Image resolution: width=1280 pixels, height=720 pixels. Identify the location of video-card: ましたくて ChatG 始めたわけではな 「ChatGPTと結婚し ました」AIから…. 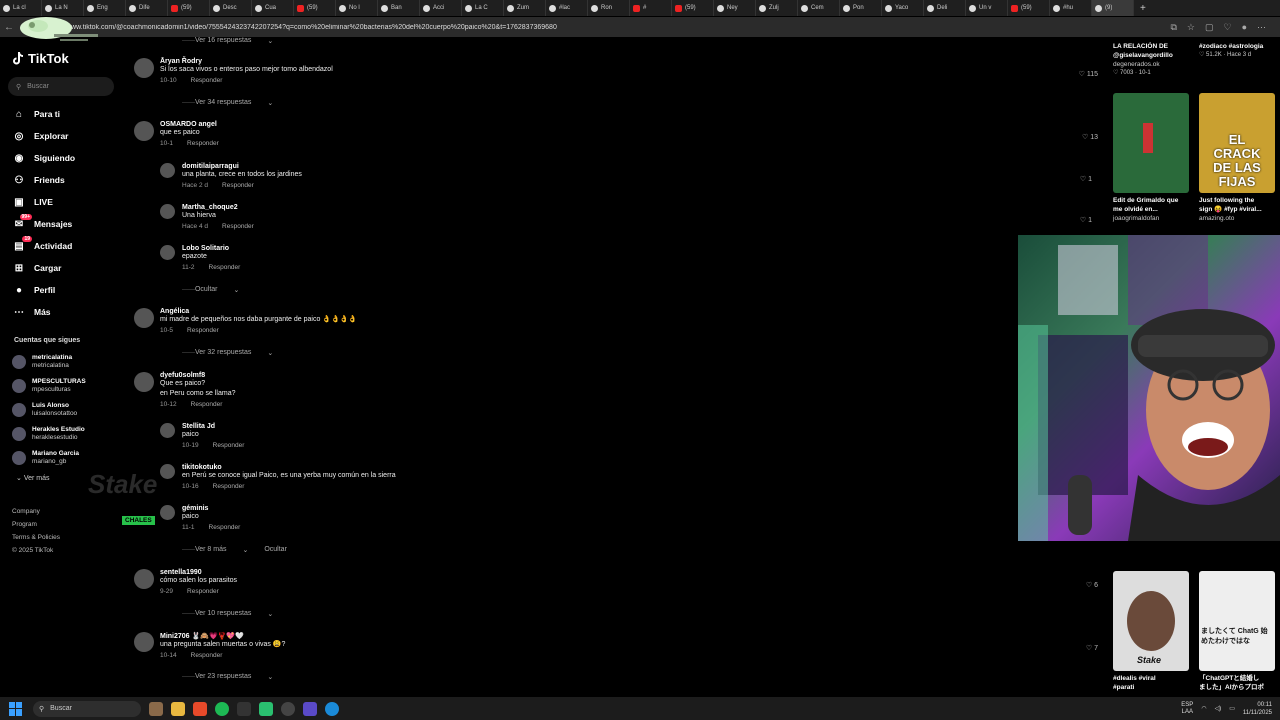
(1237, 631).